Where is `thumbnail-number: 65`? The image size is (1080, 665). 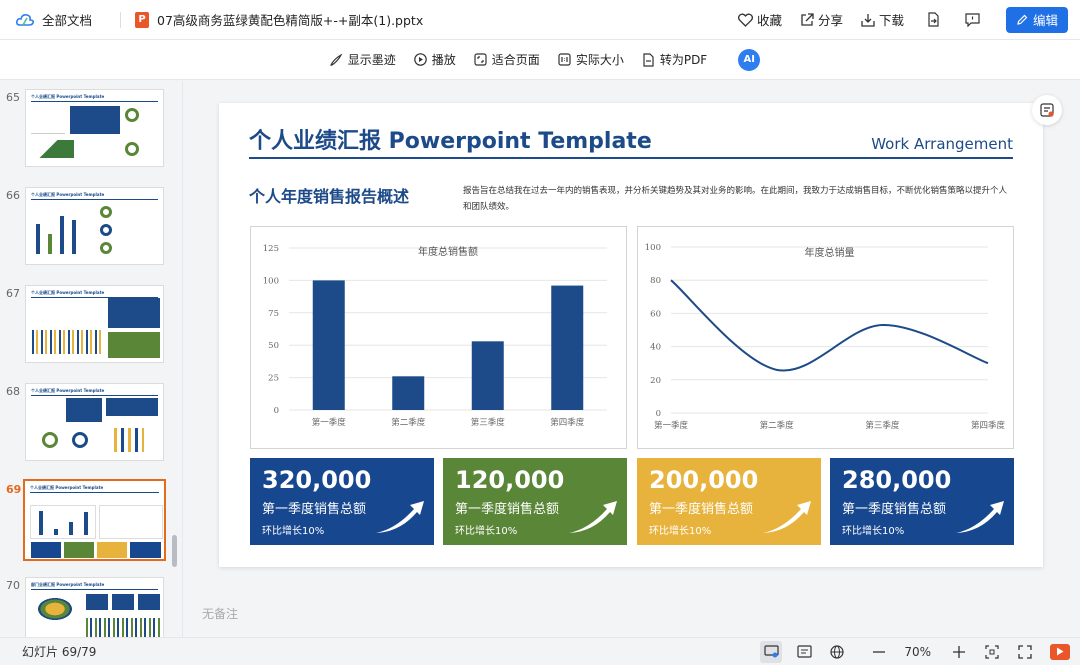 thumbnail-number: 65 is located at coordinates (13, 97).